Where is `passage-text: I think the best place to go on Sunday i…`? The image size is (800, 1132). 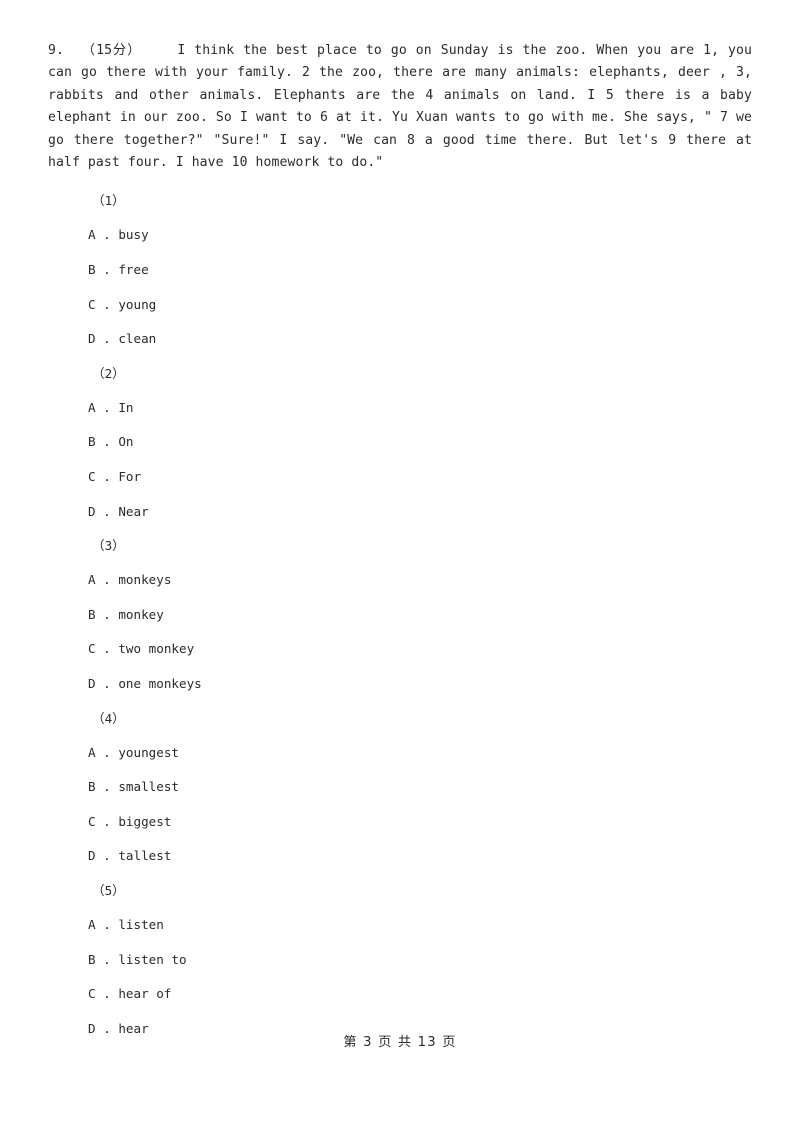
passage-text: I think the best place to go on Sunday i… is located at coordinates (400, 107).